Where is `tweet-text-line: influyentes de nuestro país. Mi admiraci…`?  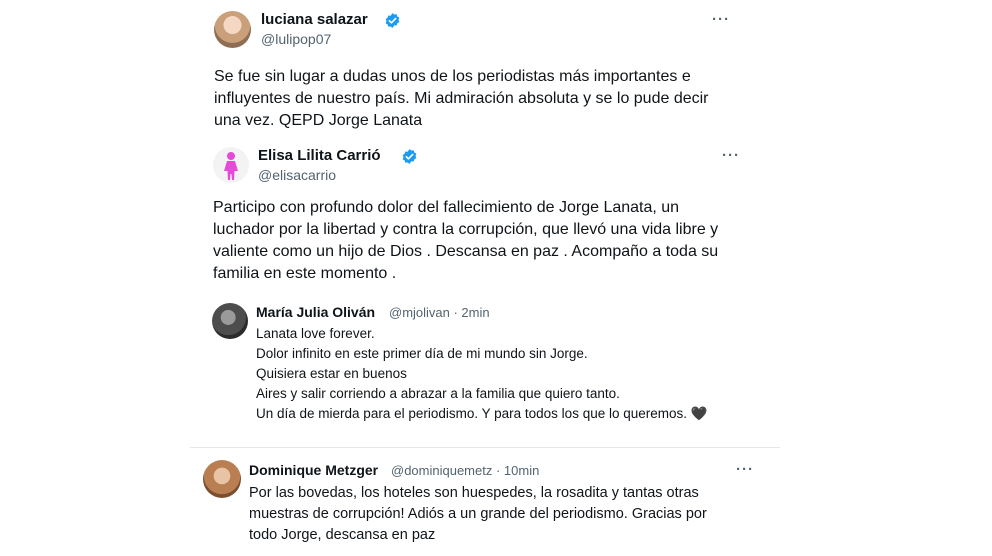
tweet-text-line: influyentes de nuestro país. Mi admiraci… is located at coordinates (461, 98).